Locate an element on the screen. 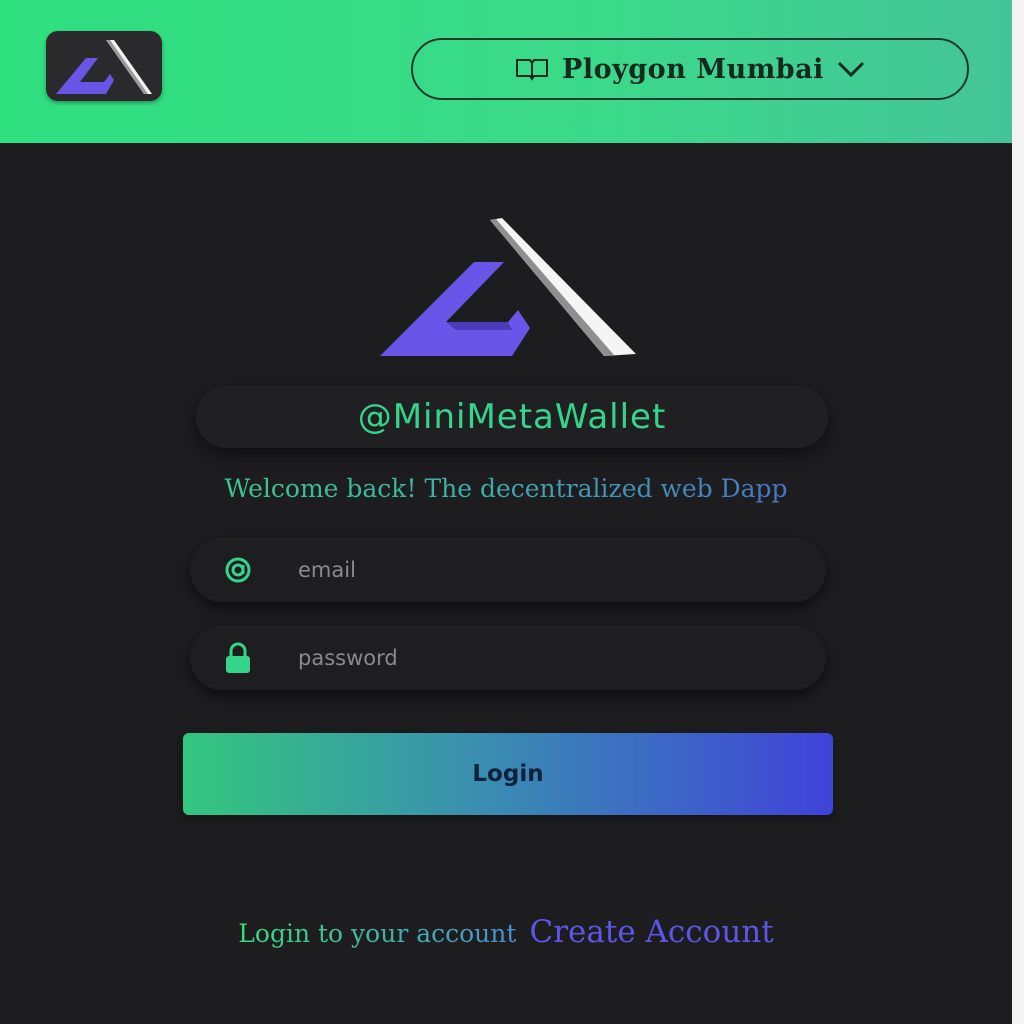  top-bar: Ploygon Mumbai is located at coordinates (506, 71).